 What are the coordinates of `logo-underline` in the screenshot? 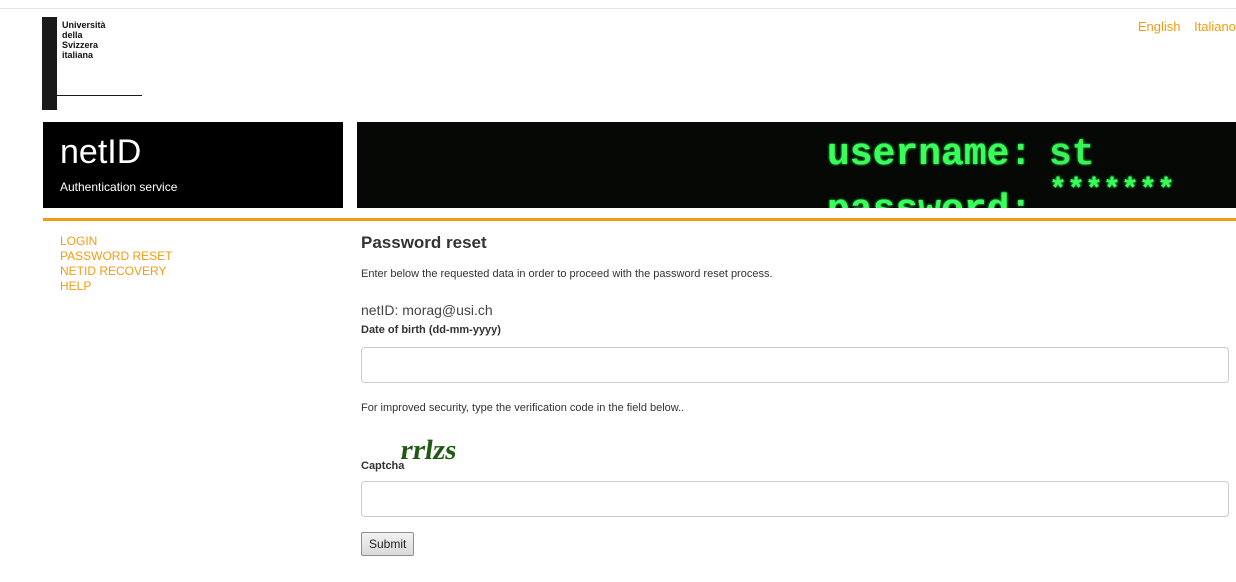 It's located at (99, 95).